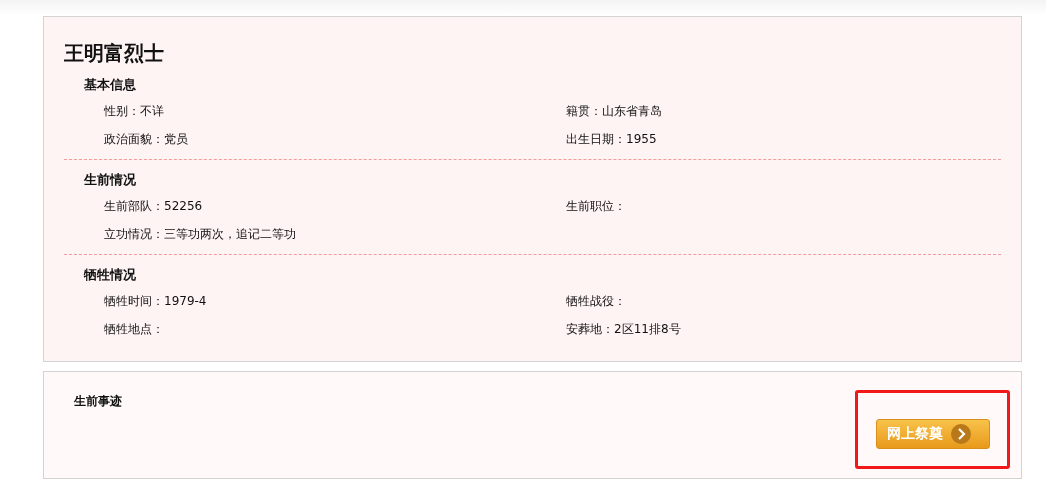  Describe the element at coordinates (783, 111) in the screenshot. I see `info-field: 籍贯：山东省青岛` at that location.